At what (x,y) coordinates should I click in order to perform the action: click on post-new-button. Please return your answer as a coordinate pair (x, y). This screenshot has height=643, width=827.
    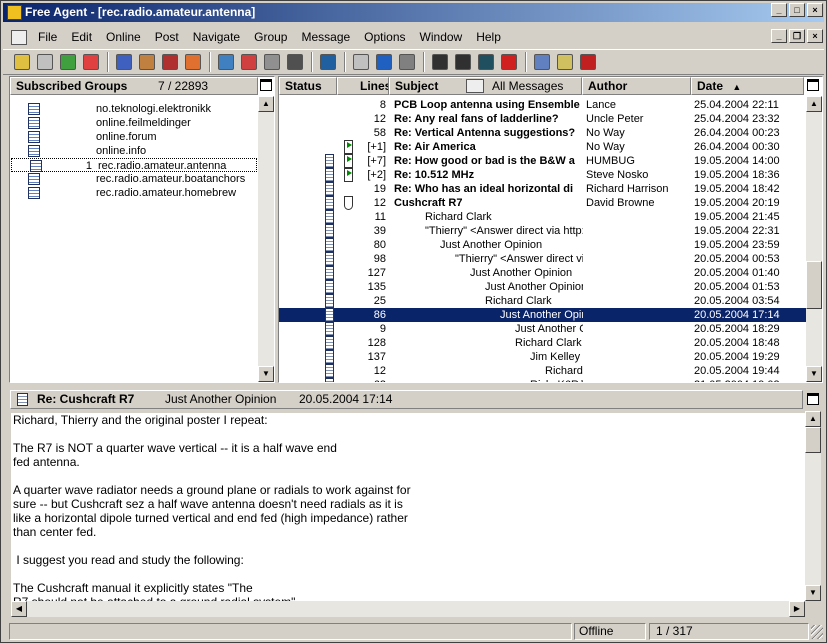
    Looking at the image, I should click on (67, 62).